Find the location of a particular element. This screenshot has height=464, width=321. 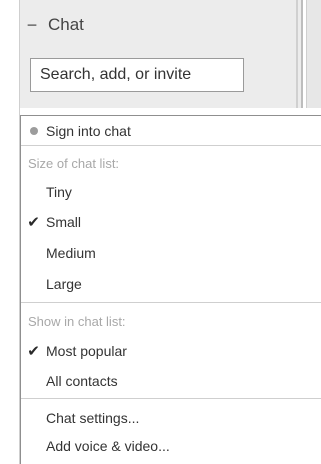

chat-header-toggle: − Chat is located at coordinates (156, 25).